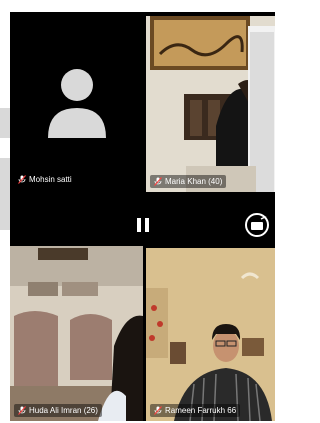 The image size is (320, 423). I want to click on rotate-camera-button, so click(257, 225).